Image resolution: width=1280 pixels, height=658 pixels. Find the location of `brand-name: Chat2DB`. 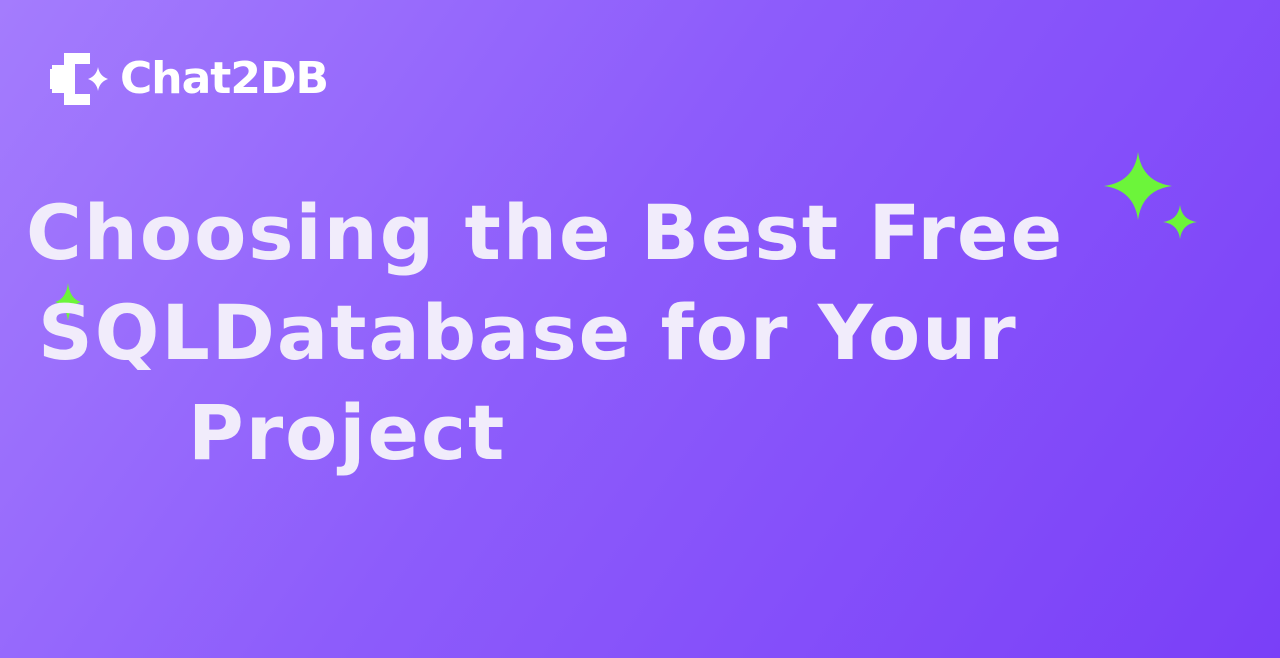

brand-name: Chat2DB is located at coordinates (224, 78).